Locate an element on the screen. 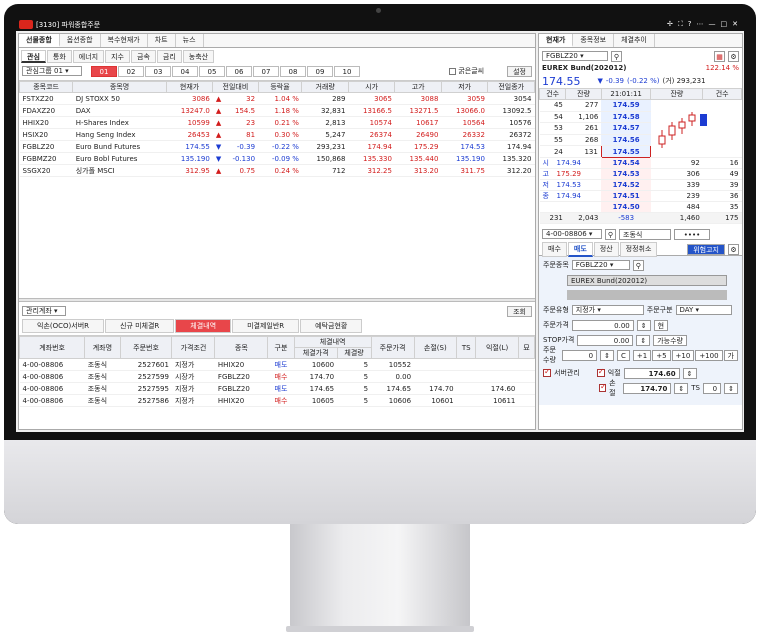 Image resolution: width=759 pixels, height=644 pixels. bid-row: 저 174.53 174.52 339 39 is located at coordinates (640, 185).